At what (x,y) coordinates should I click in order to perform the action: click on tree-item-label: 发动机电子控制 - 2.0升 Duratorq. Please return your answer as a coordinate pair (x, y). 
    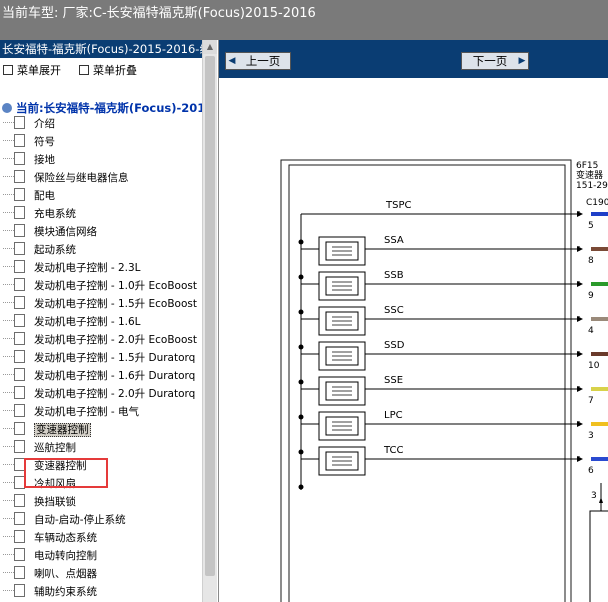
    Looking at the image, I should click on (115, 394).